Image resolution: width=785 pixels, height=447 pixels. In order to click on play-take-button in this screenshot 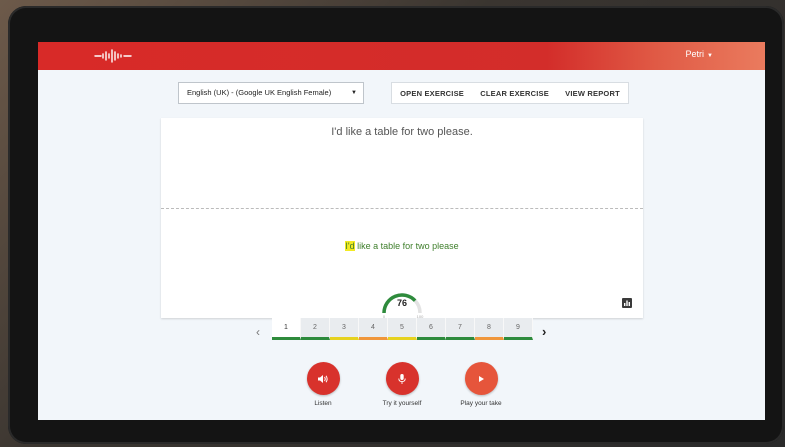, I will do `click(481, 378)`.